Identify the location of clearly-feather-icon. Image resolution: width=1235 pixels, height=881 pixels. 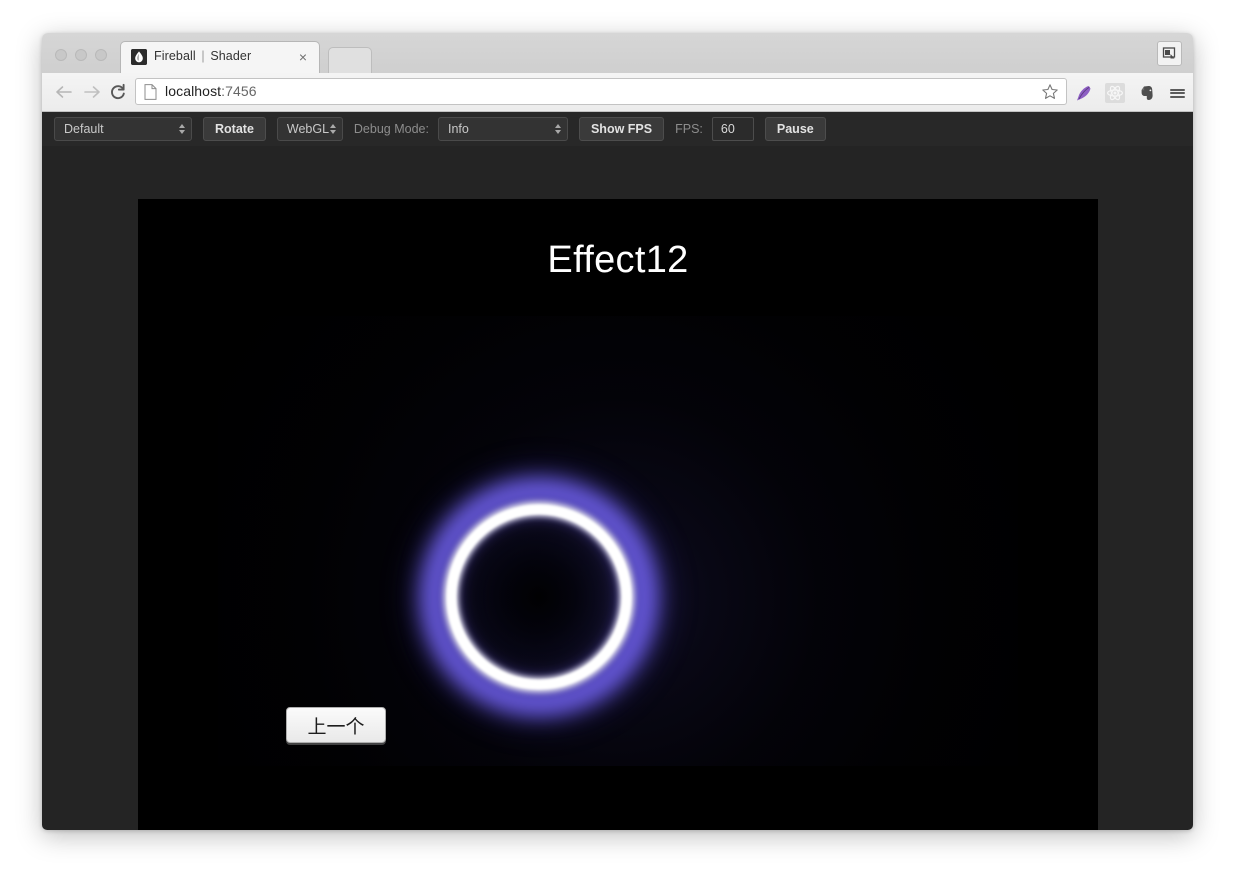
(1083, 93).